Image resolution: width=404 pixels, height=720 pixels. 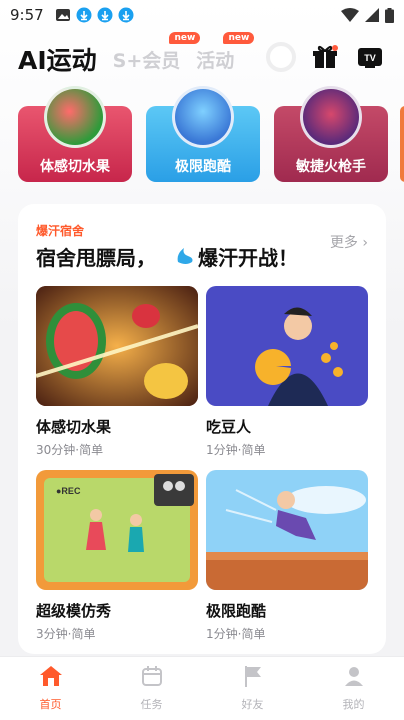 What do you see at coordinates (252, 704) in the screenshot?
I see `nav-label: 好友` at bounding box center [252, 704].